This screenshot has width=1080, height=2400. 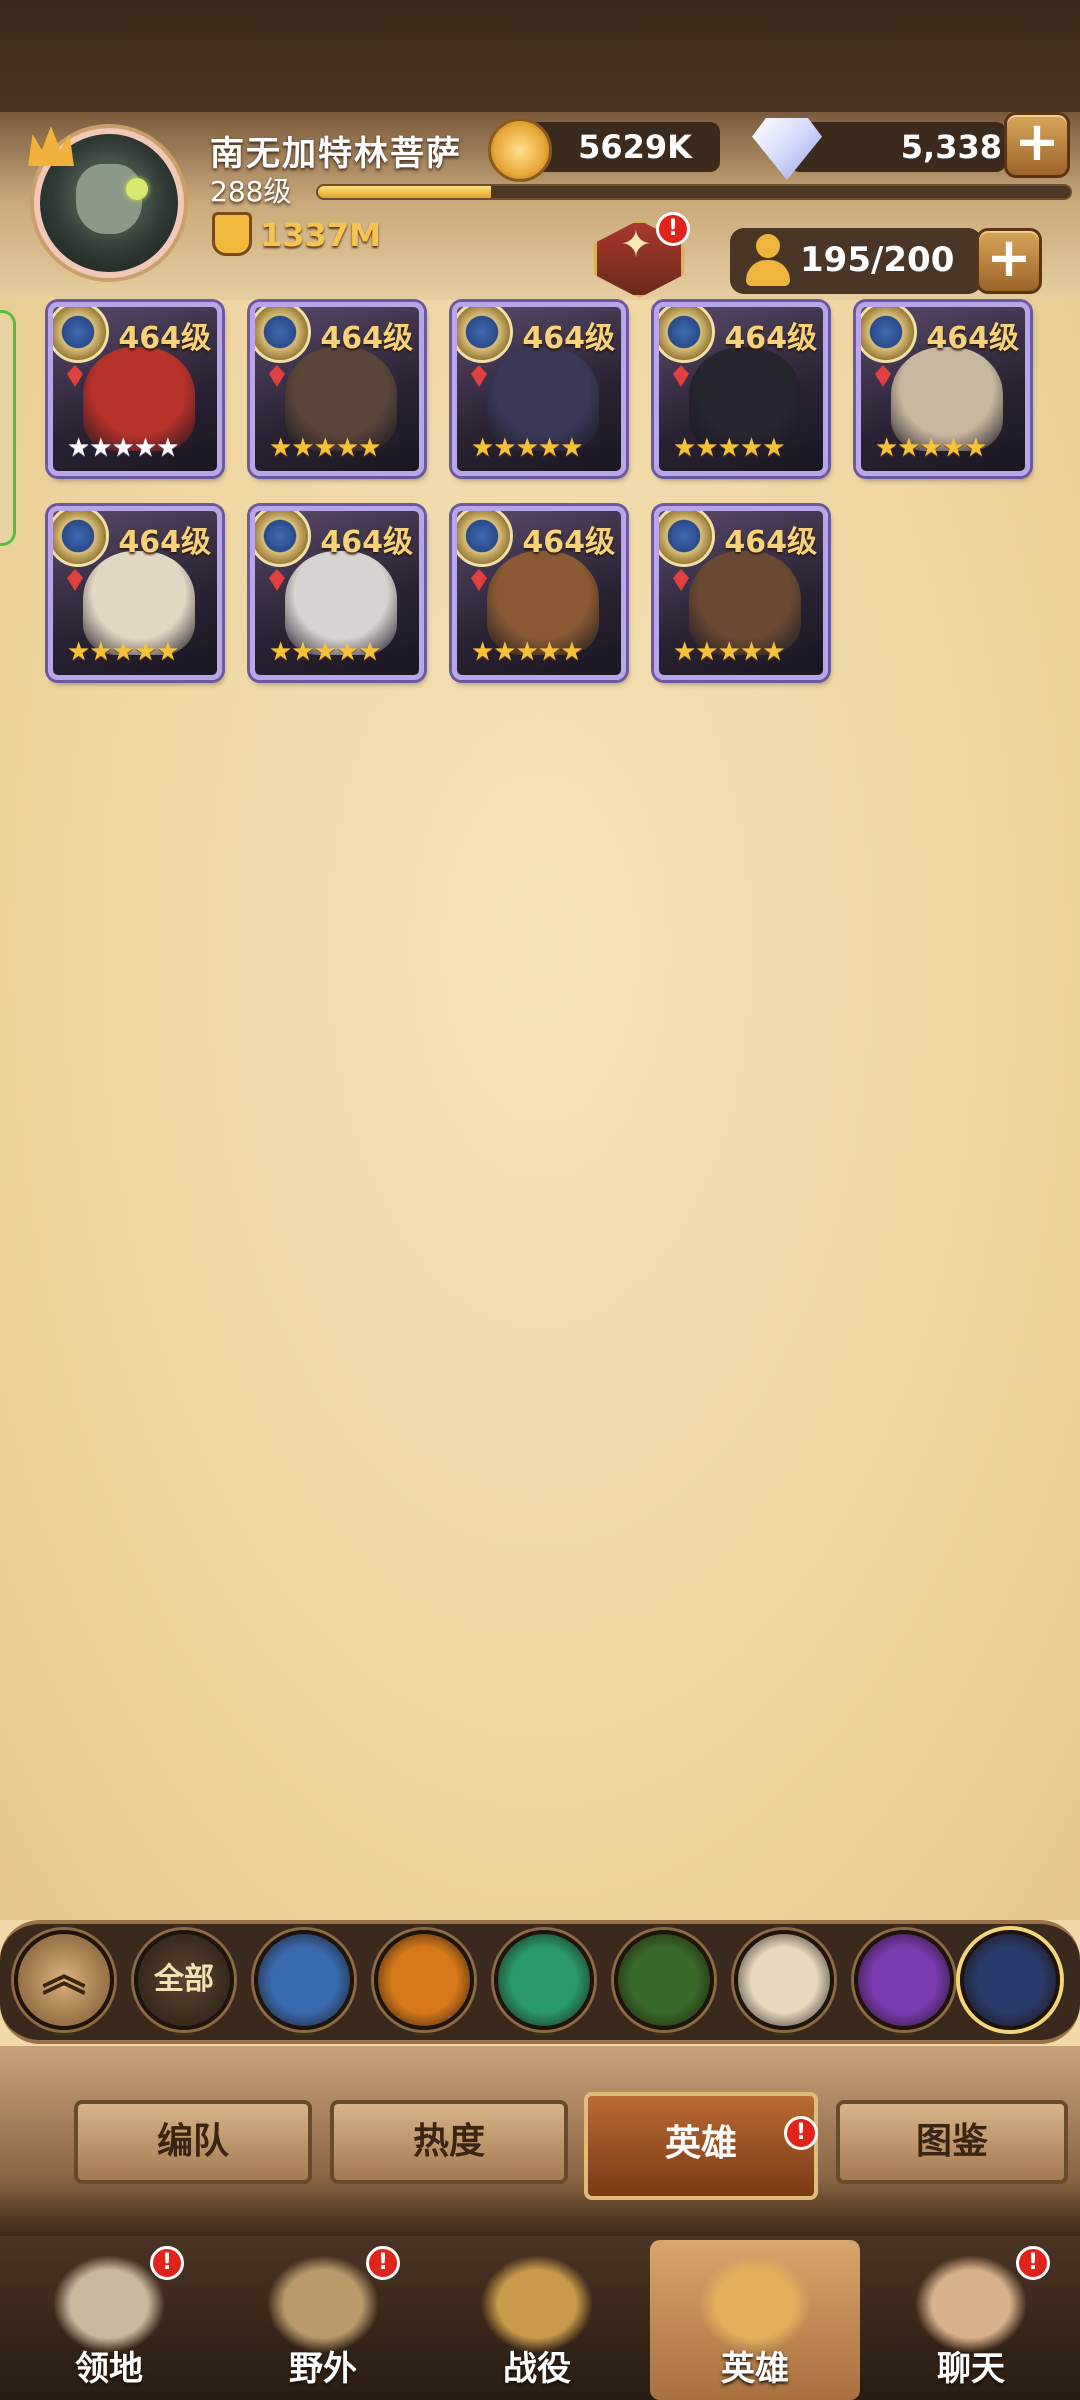 I want to click on filter-mauler-shield, so click(x=424, y=1980).